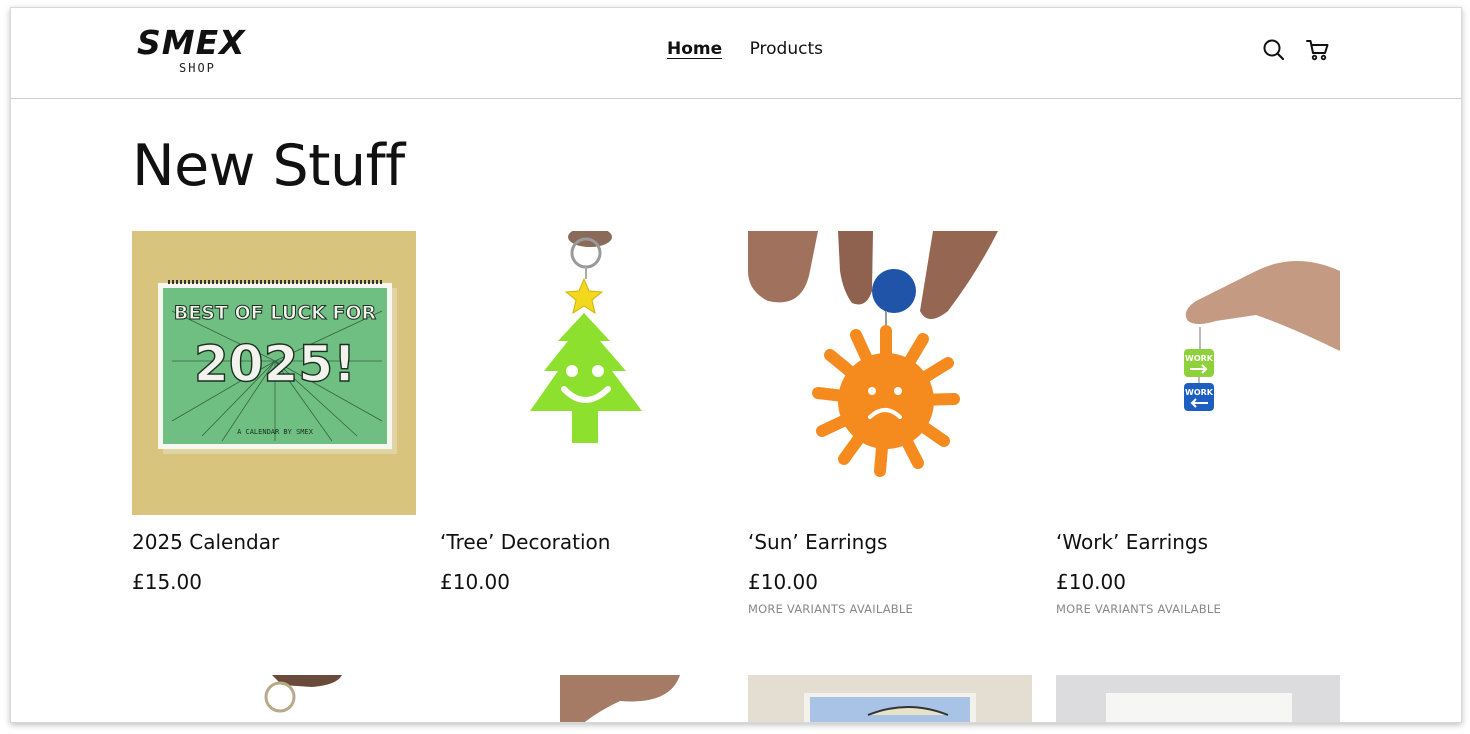 The image size is (1470, 734). What do you see at coordinates (275, 313) in the screenshot?
I see `calendar-art-line1: BEST OF LUCK FOR` at bounding box center [275, 313].